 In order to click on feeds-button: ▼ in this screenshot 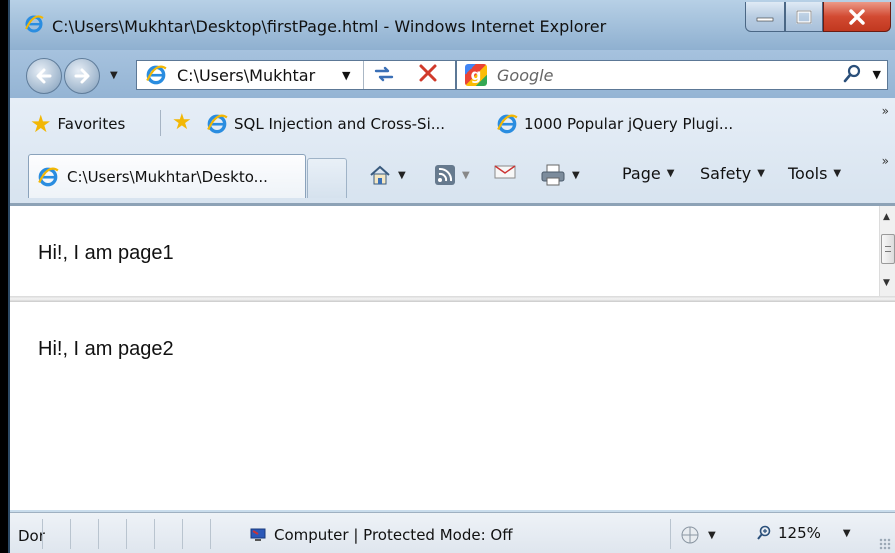, I will do `click(452, 175)`.